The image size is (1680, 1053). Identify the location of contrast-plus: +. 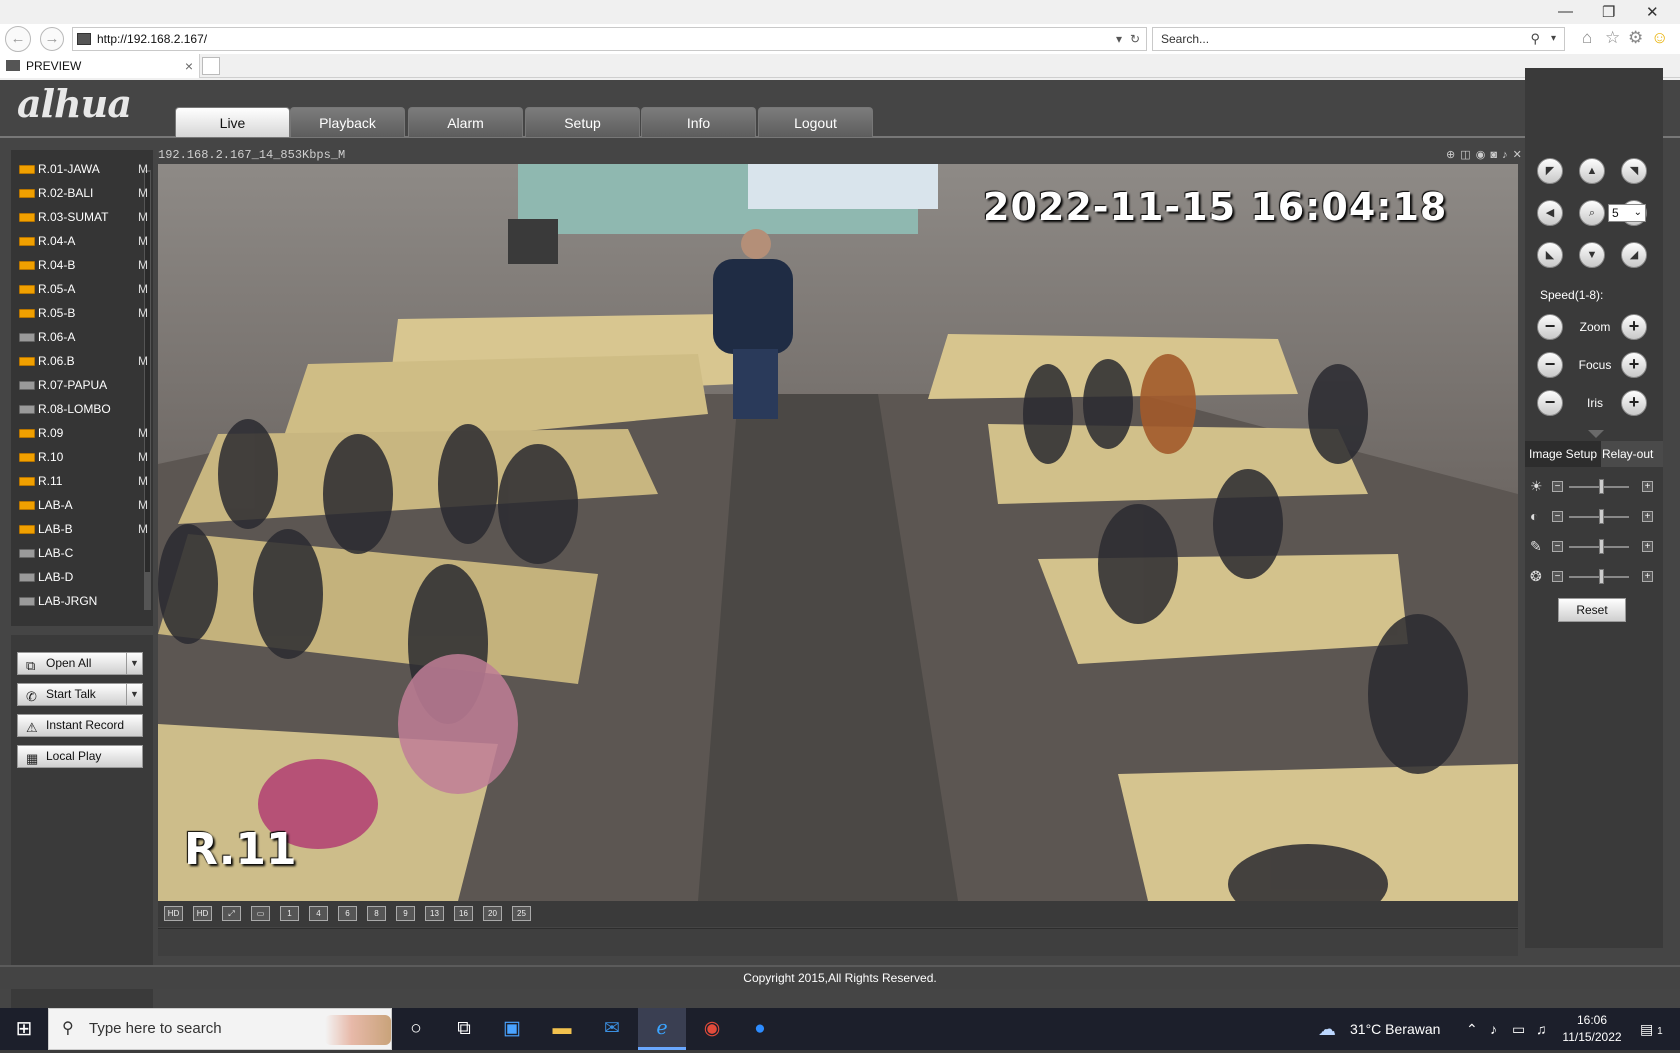
(1647, 516).